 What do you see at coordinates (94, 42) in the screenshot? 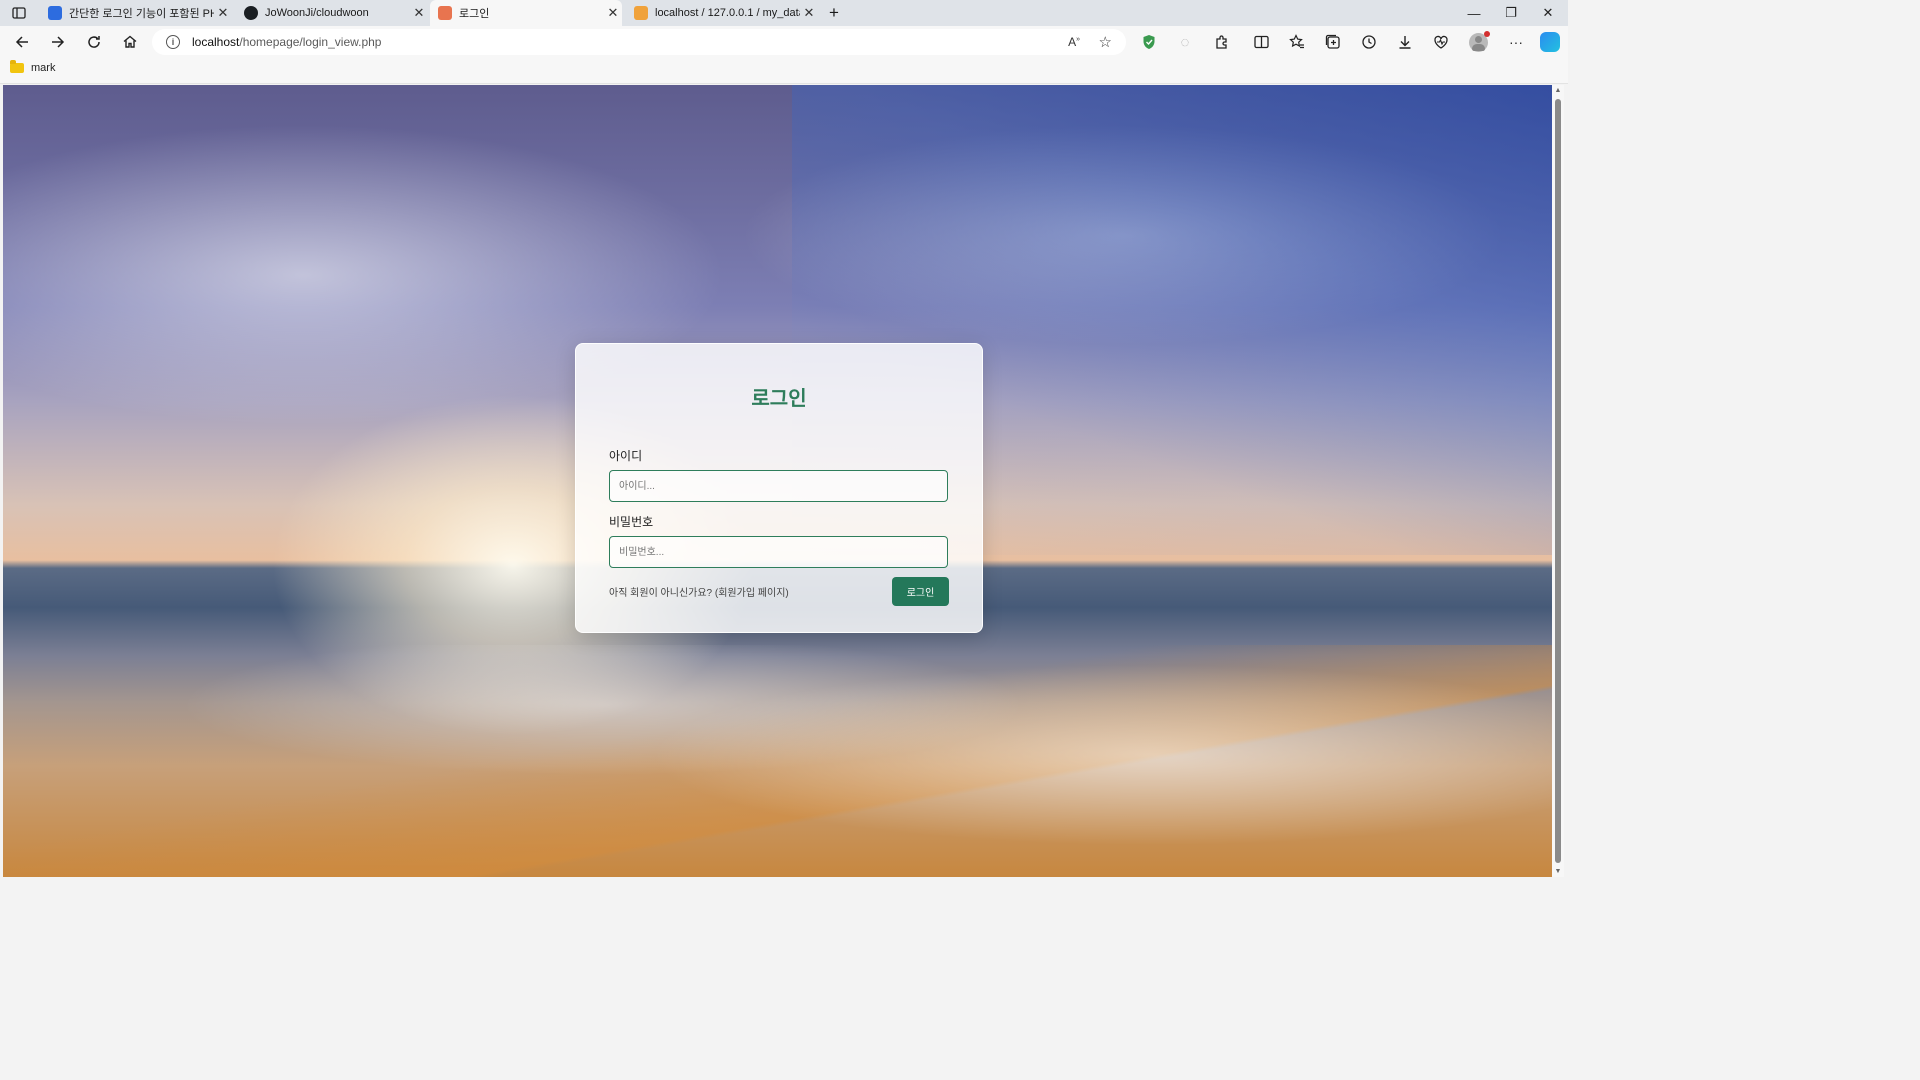
I see `refresh-icon` at bounding box center [94, 42].